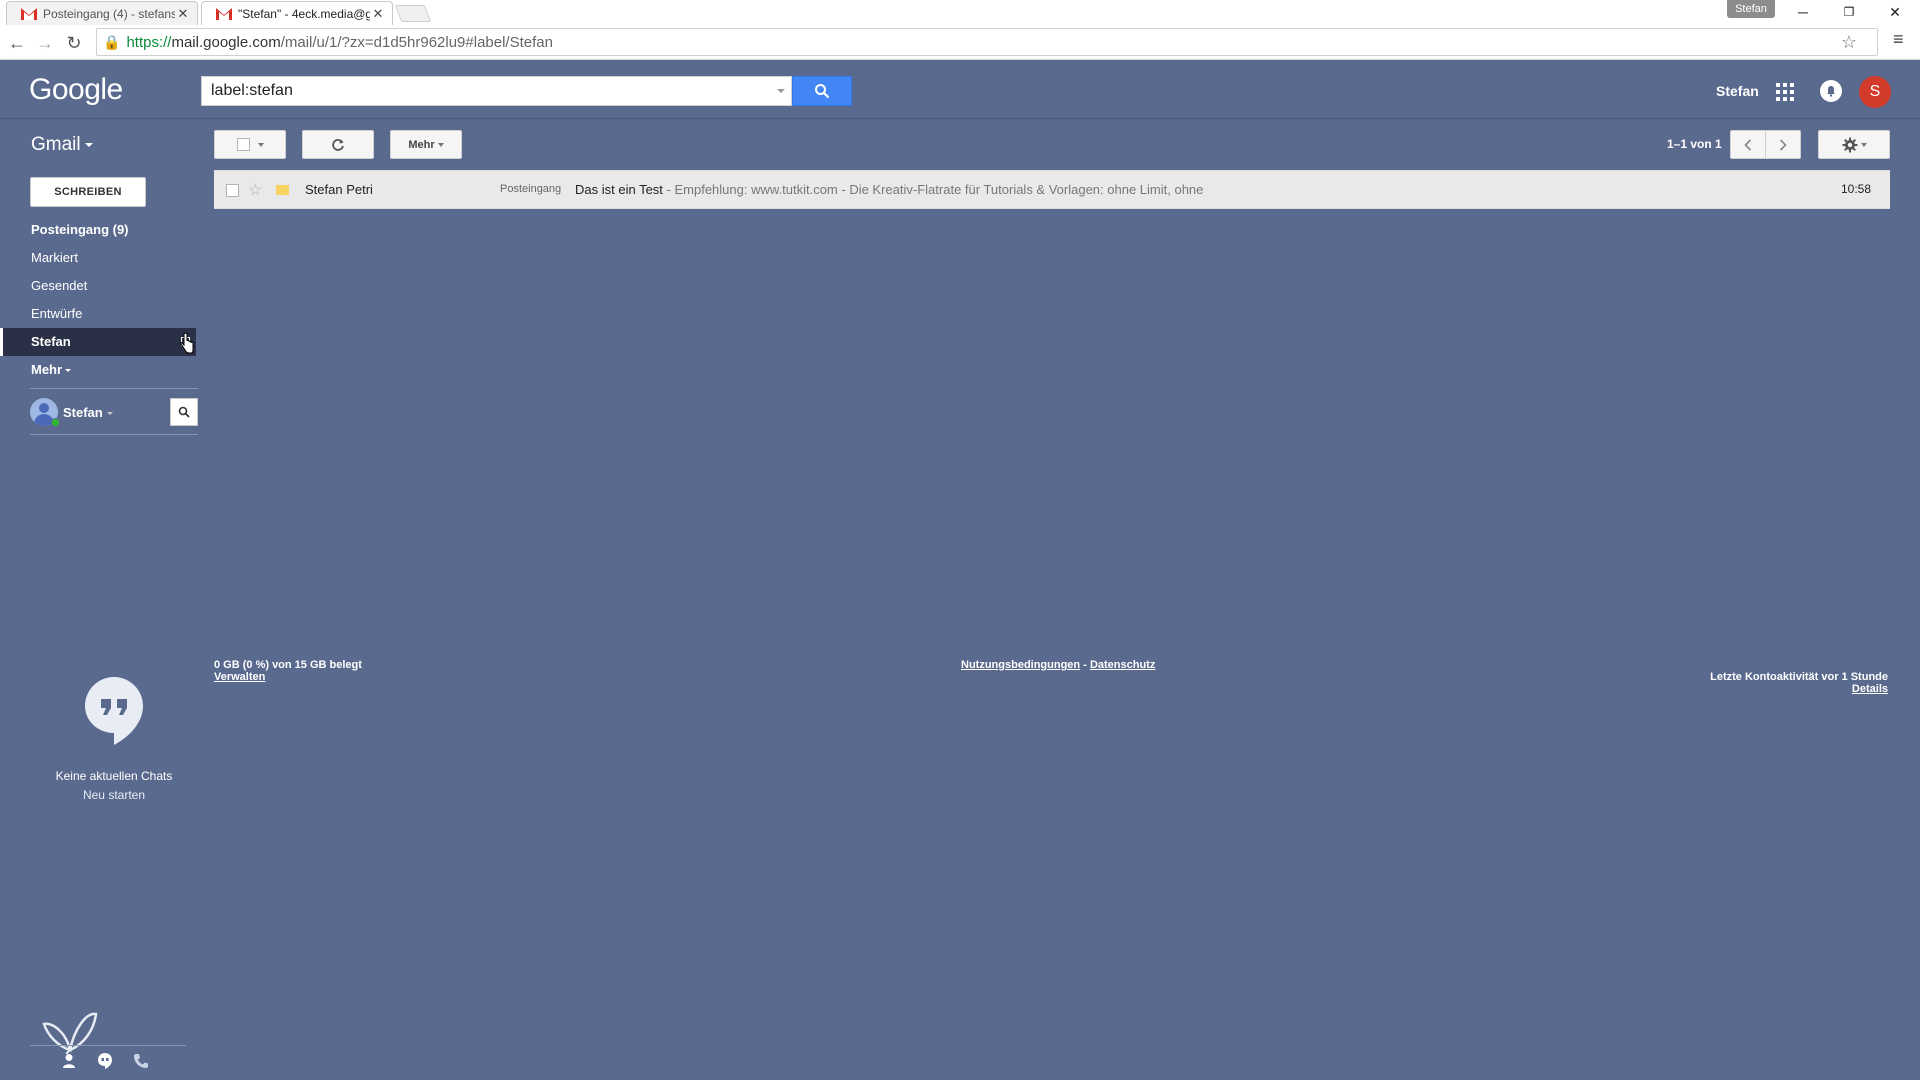  Describe the element at coordinates (1895, 12) in the screenshot. I see `window-close-icon: ✕` at that location.